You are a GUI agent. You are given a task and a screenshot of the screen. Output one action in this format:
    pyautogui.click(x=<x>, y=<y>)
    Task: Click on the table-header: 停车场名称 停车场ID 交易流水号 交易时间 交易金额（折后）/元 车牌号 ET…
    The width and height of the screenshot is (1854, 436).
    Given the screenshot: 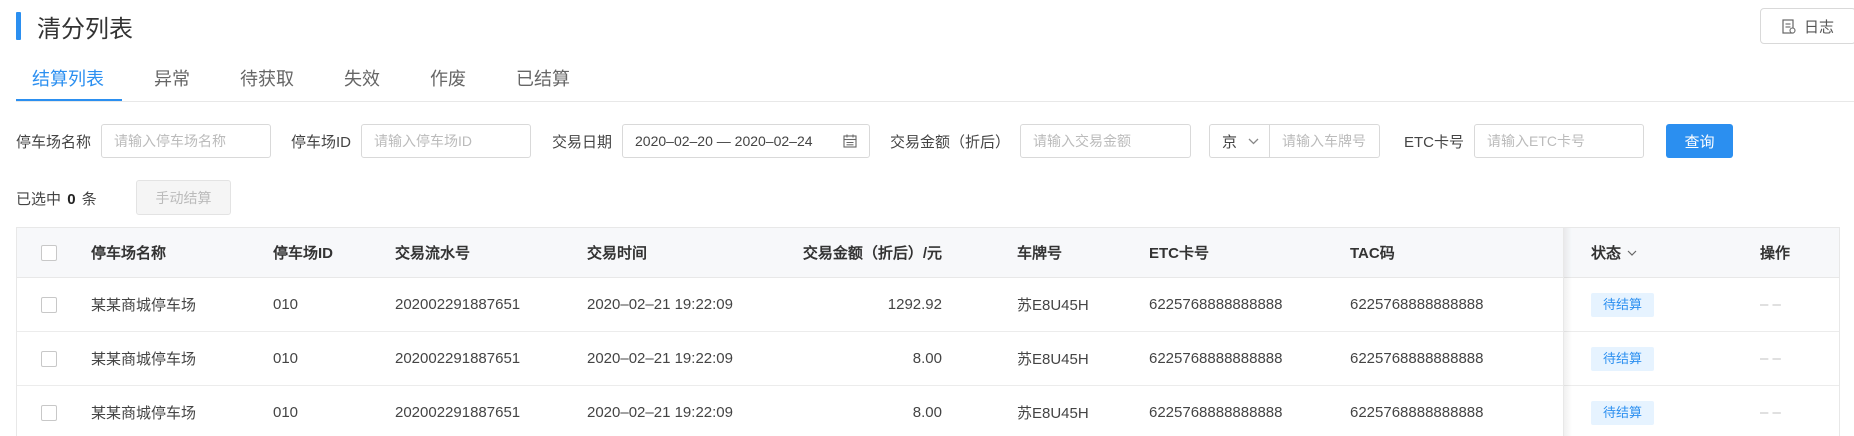 What is the action you would take?
    pyautogui.click(x=928, y=253)
    